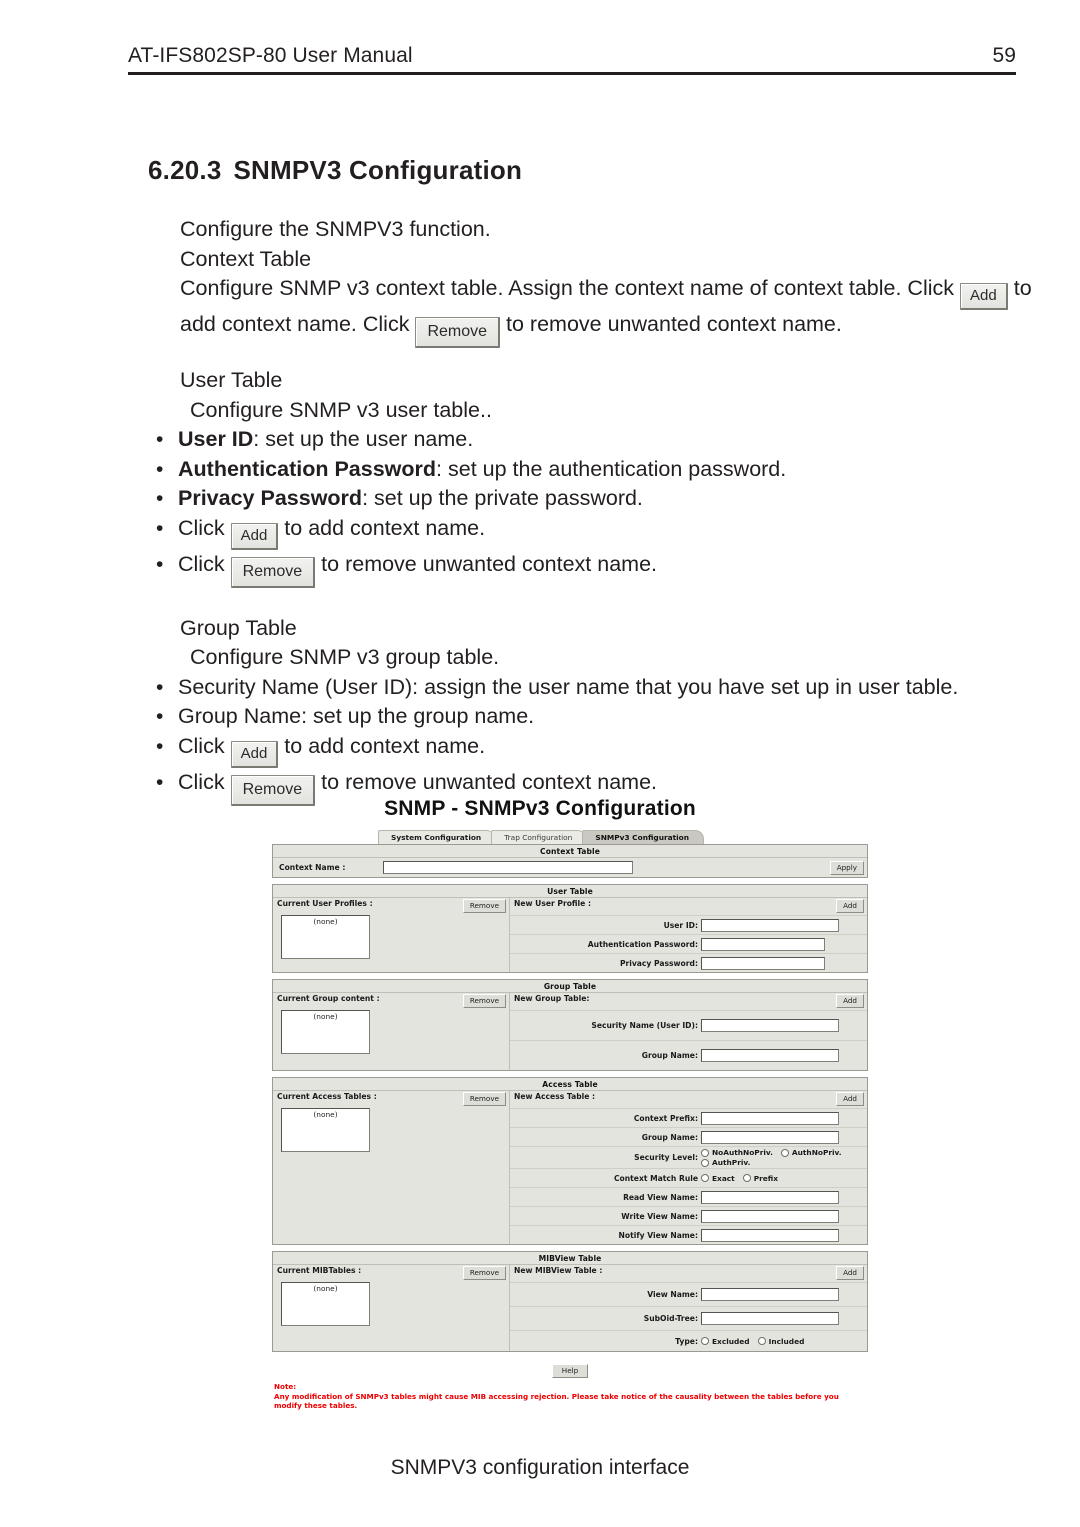  I want to click on current-mibtables-list: (none), so click(325, 1304).